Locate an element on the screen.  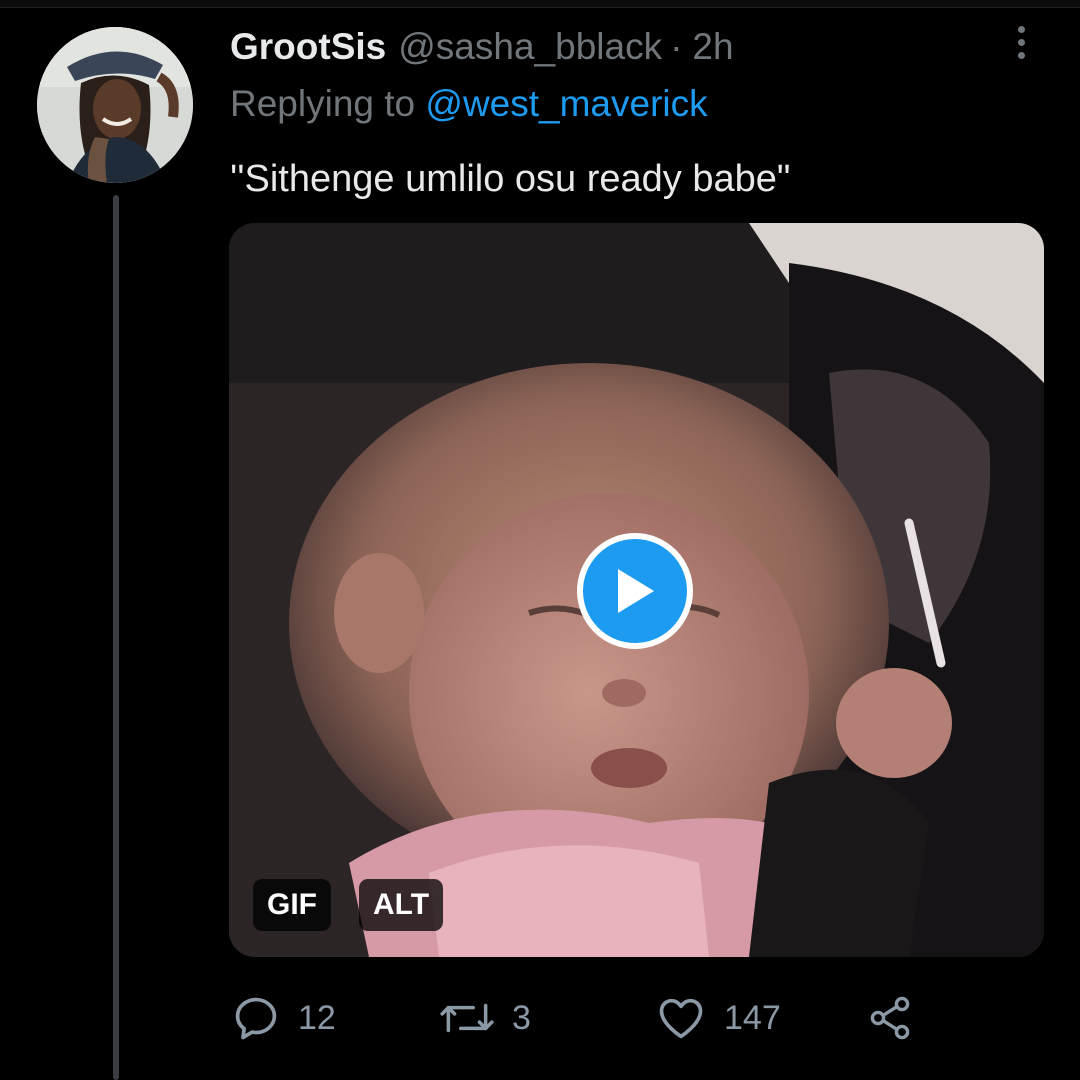
retweet-icon is located at coordinates (467, 1018).